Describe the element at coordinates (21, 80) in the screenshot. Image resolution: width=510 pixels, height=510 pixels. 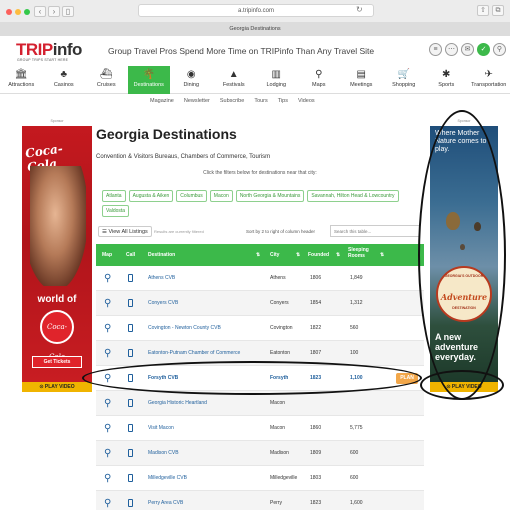
I see `nav-item-attractions: 🏛 Attractions` at that location.